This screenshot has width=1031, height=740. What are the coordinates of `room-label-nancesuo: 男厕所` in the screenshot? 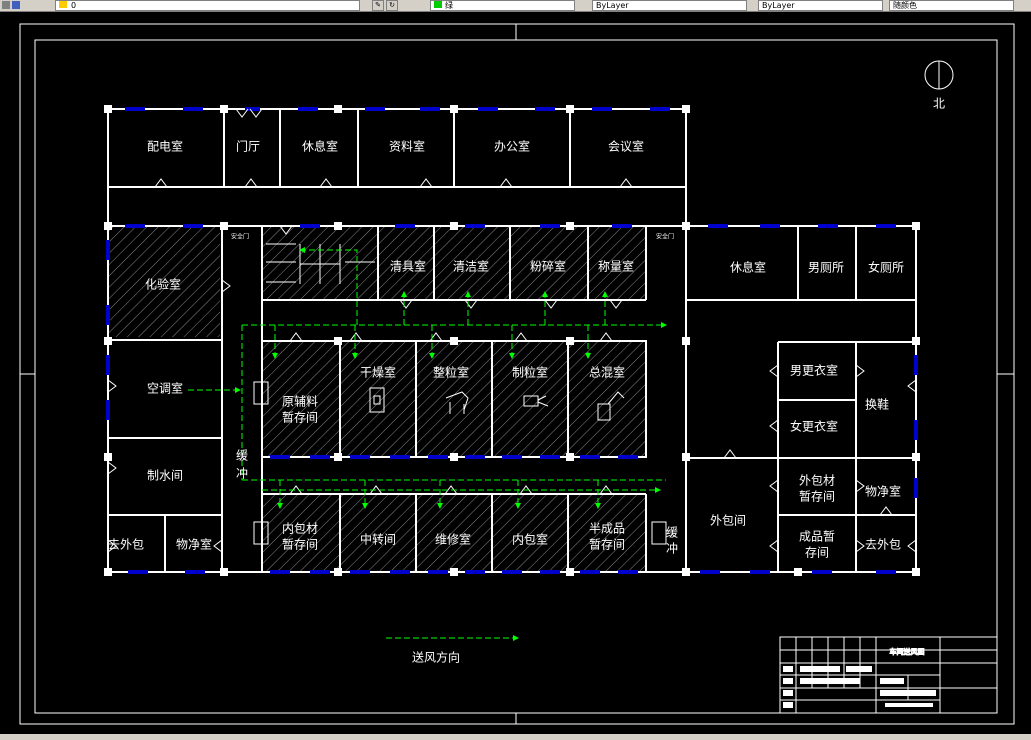 It's located at (826, 268).